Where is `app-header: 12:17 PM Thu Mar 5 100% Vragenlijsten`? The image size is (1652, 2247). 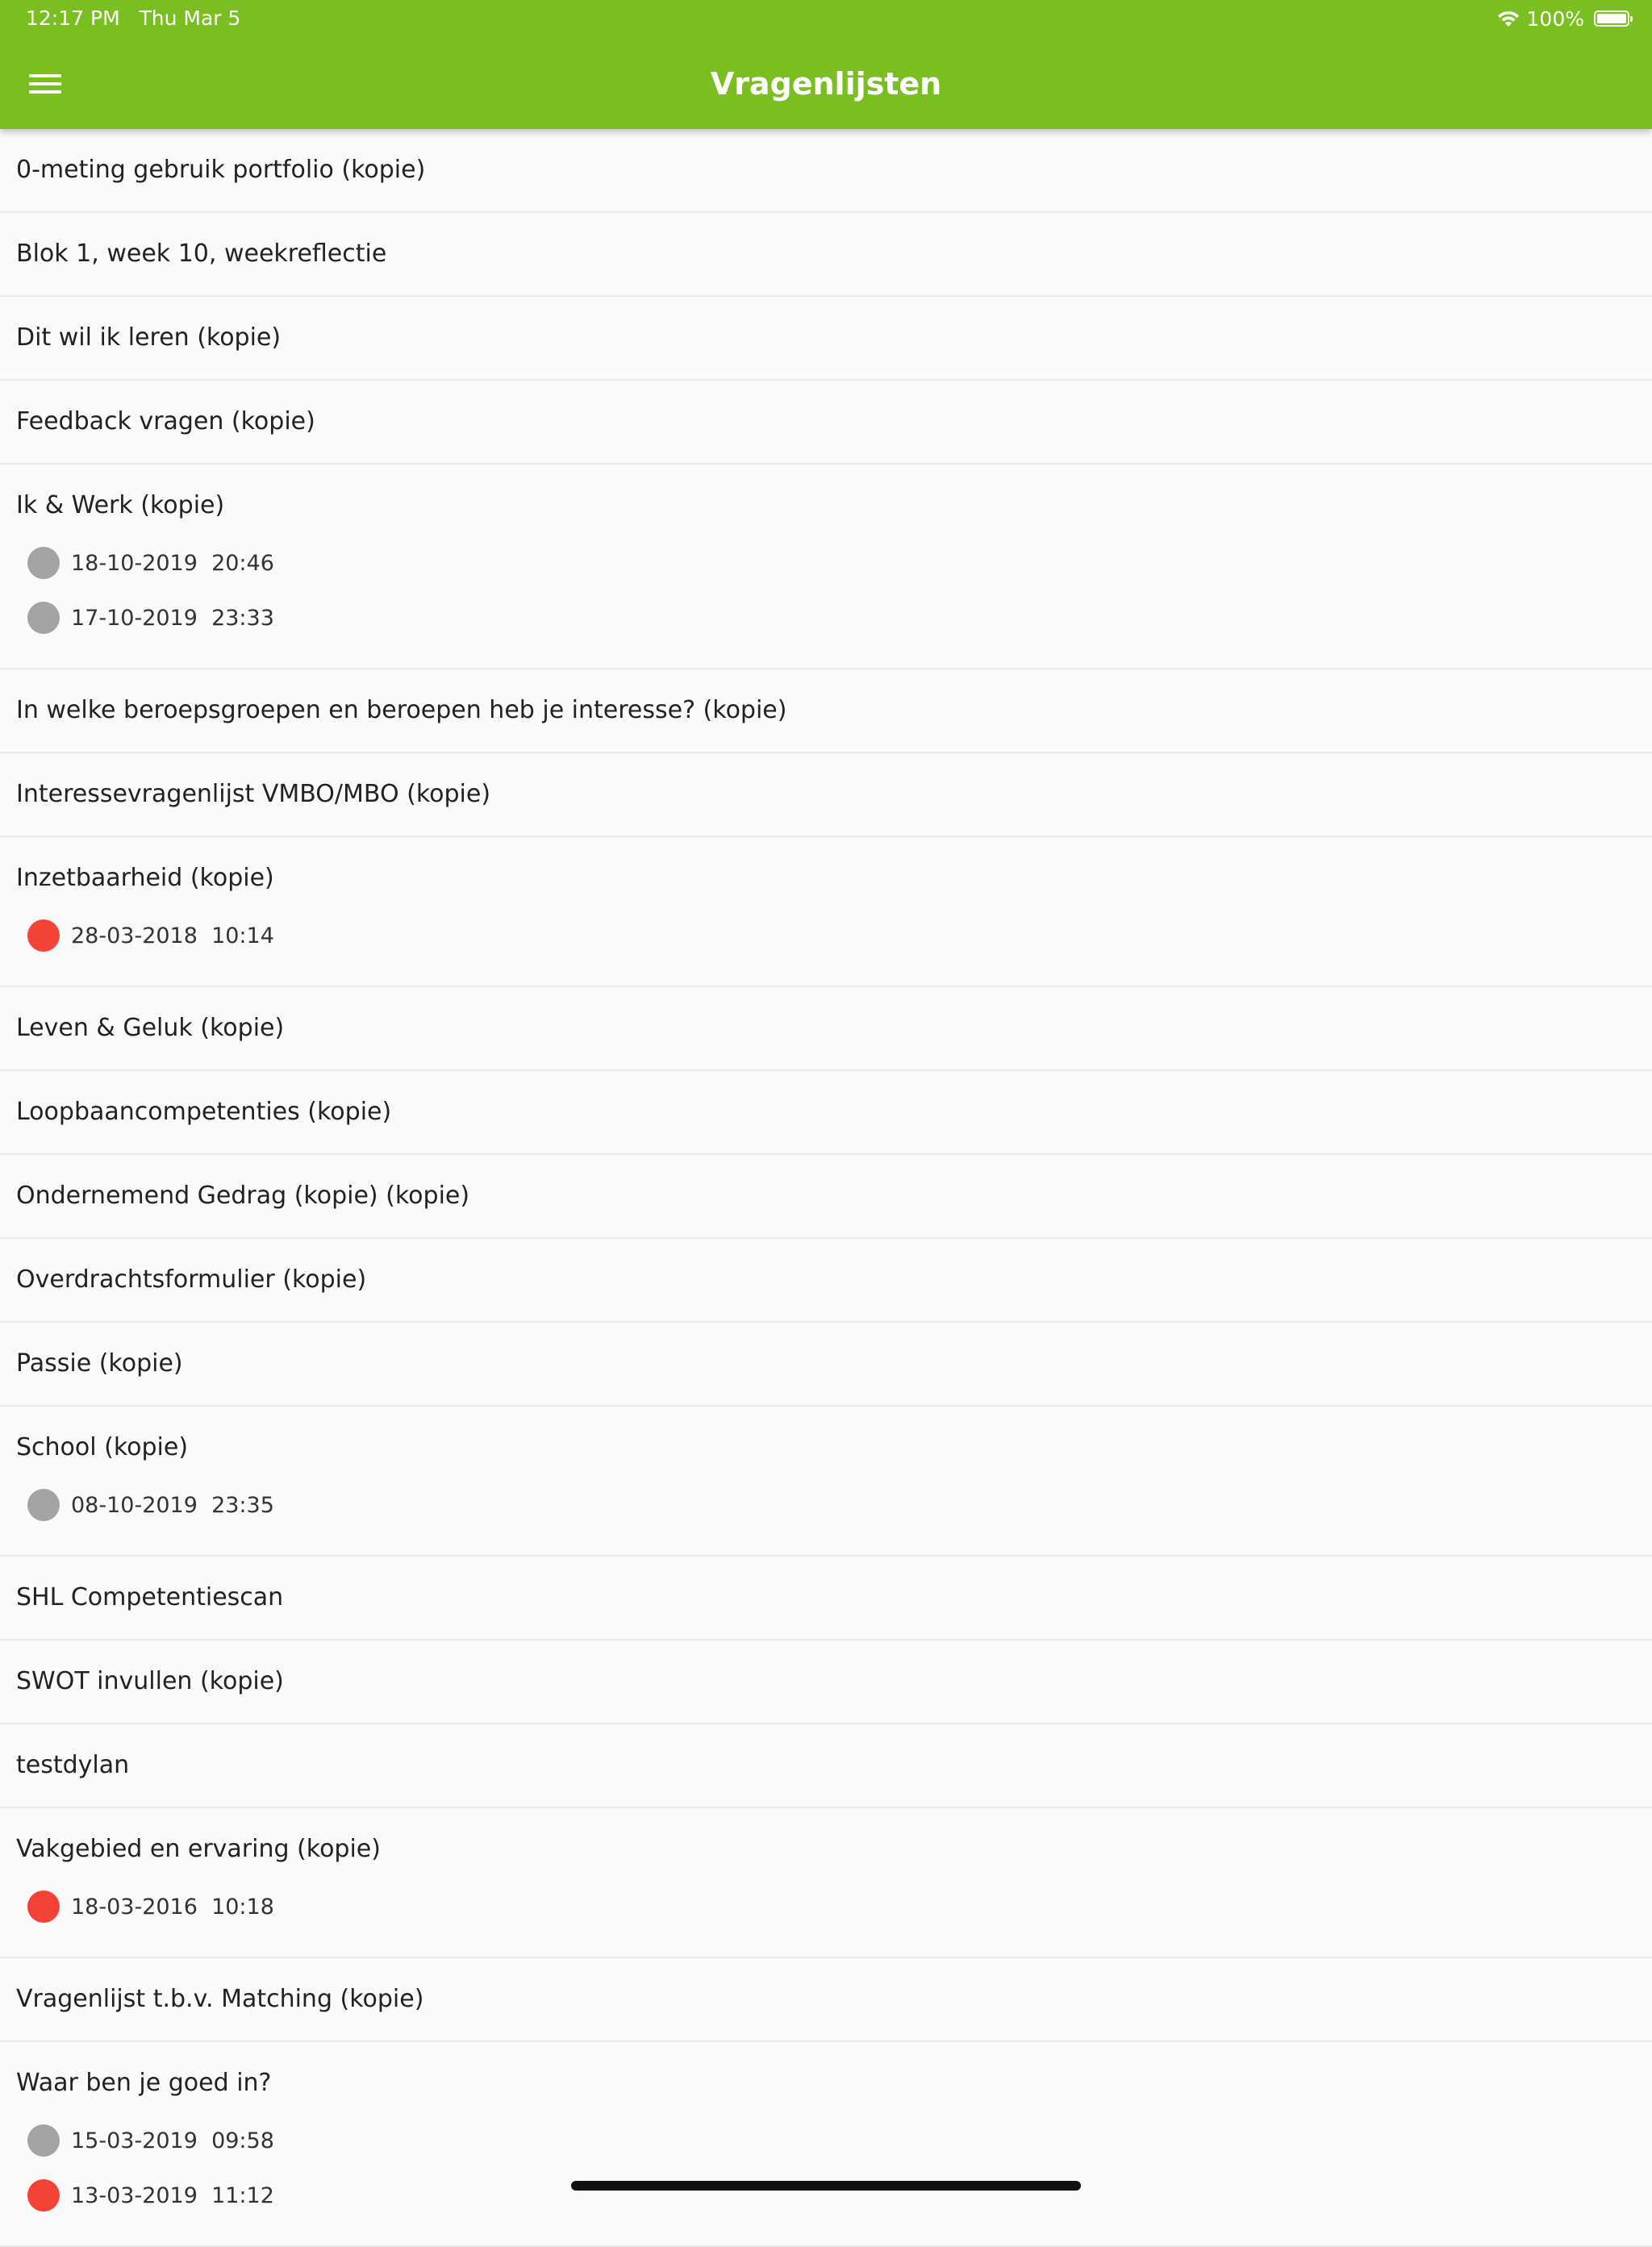
app-header: 12:17 PM Thu Mar 5 100% Vragenlijsten is located at coordinates (826, 64).